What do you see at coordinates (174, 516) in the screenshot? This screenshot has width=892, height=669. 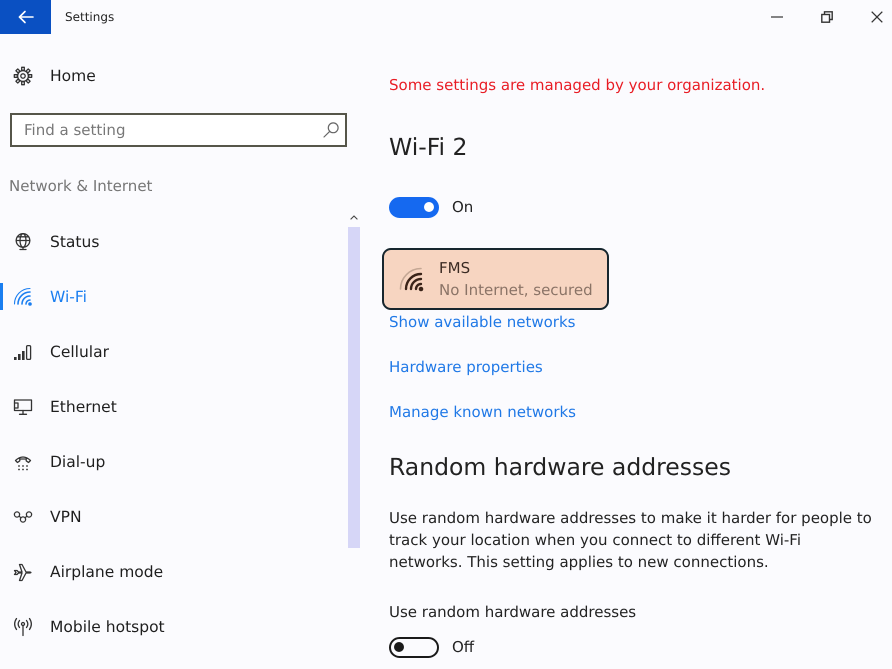 I see `nav-item: VPN` at bounding box center [174, 516].